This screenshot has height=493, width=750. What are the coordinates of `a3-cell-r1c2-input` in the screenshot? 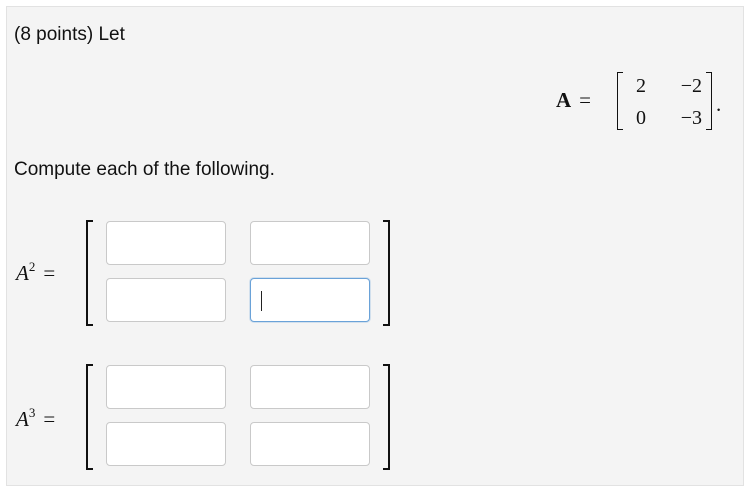 It's located at (310, 387).